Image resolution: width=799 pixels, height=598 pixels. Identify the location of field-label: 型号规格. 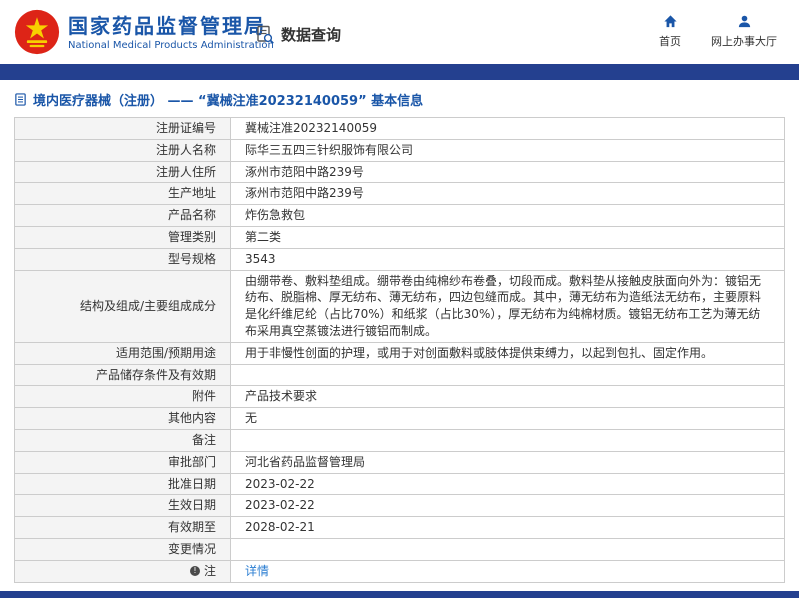
(122, 259).